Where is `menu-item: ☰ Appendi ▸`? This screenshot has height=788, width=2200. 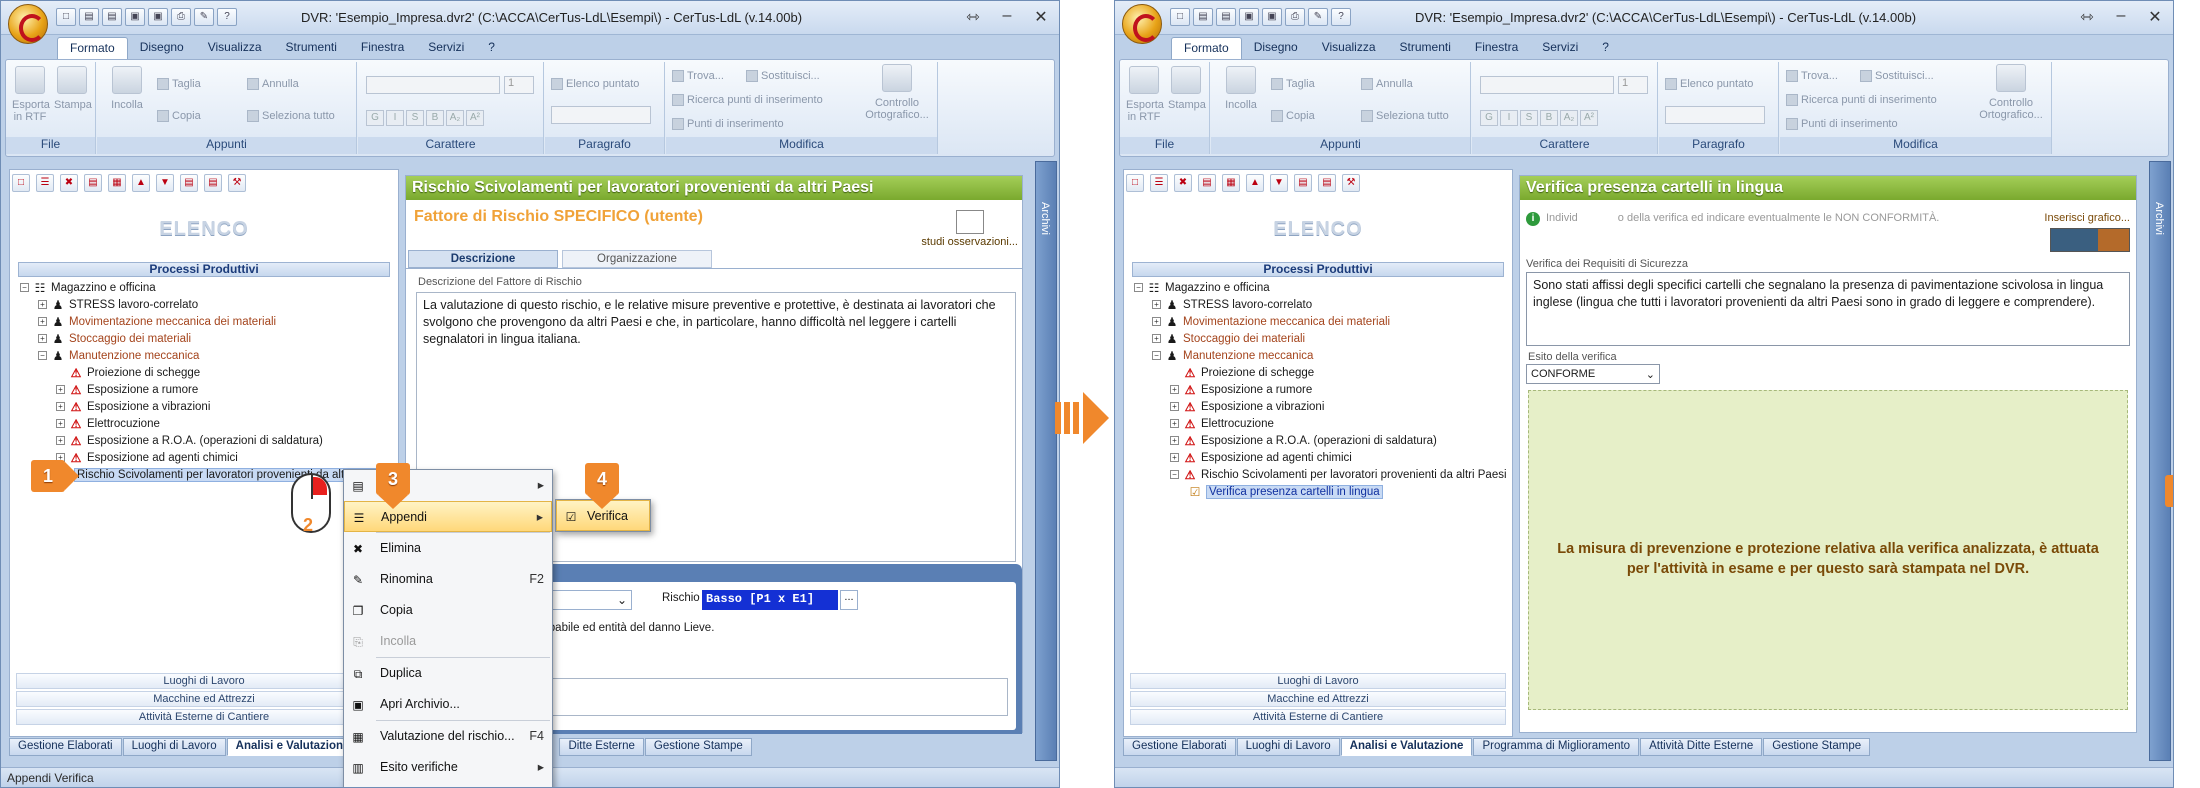 menu-item: ☰ Appendi ▸ is located at coordinates (448, 516).